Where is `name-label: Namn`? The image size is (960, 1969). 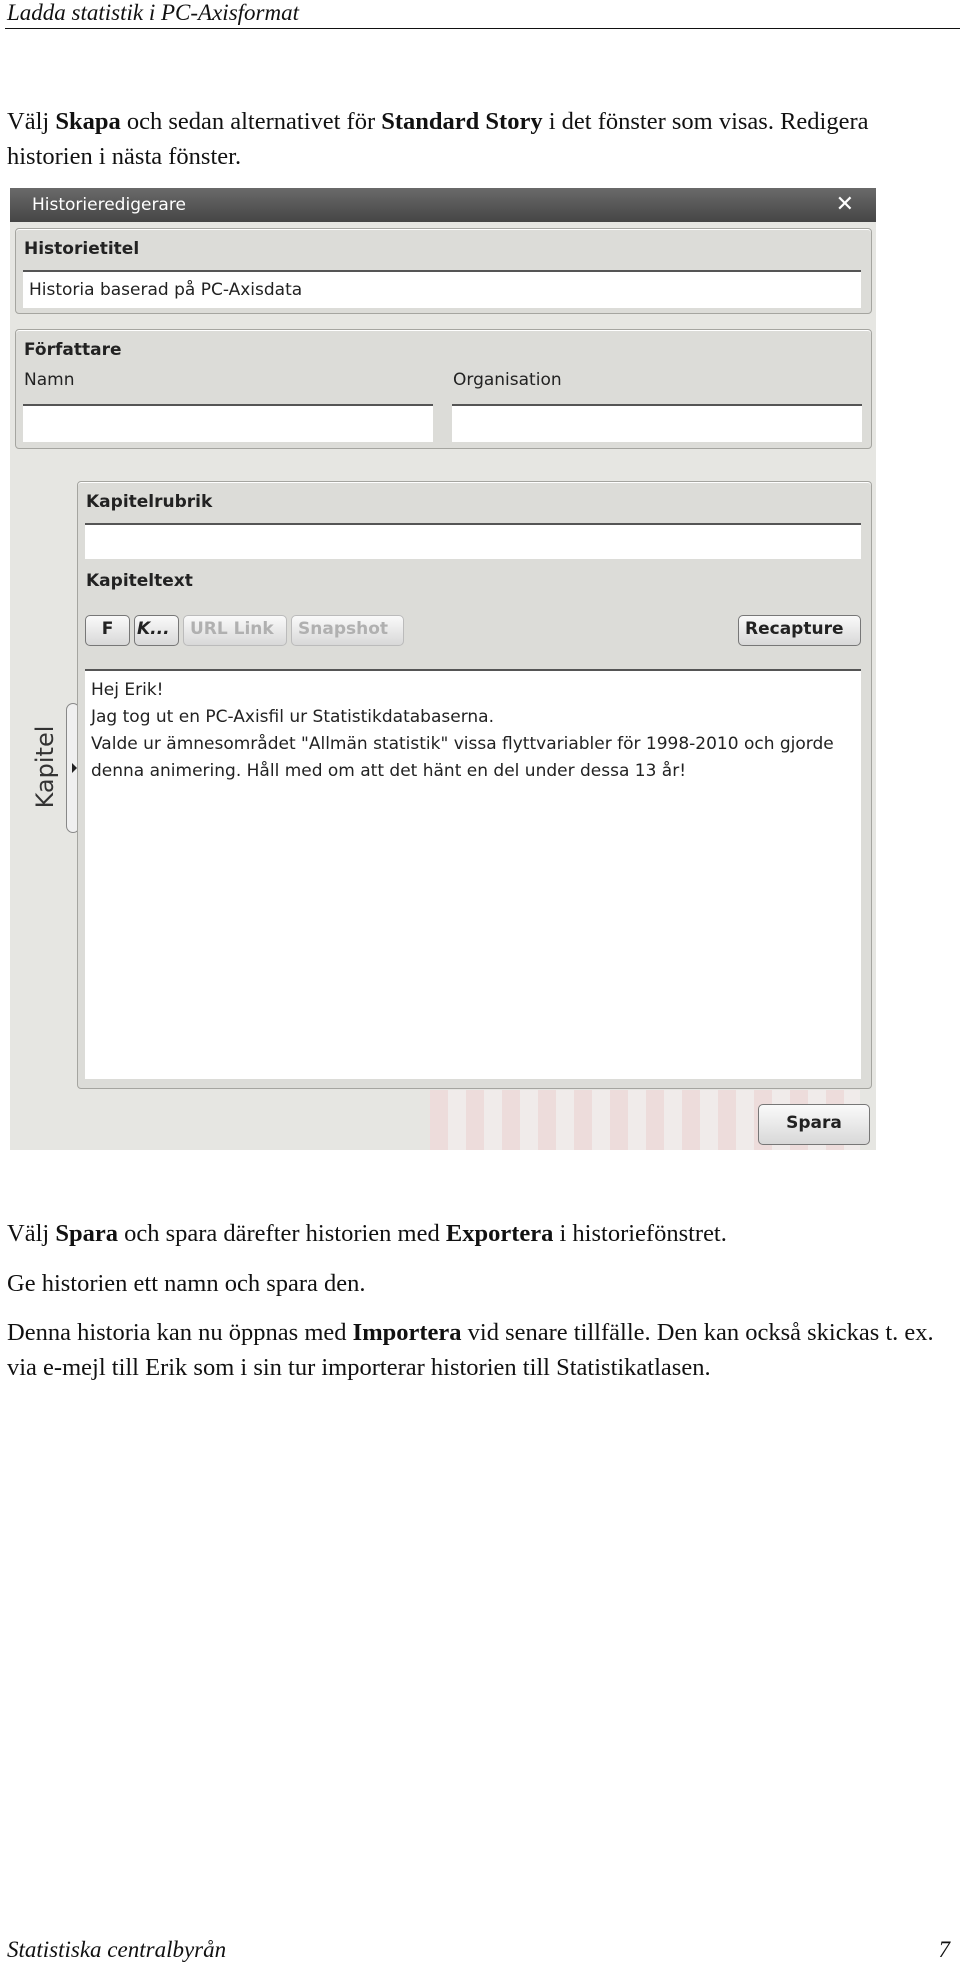
name-label: Namn is located at coordinates (49, 380).